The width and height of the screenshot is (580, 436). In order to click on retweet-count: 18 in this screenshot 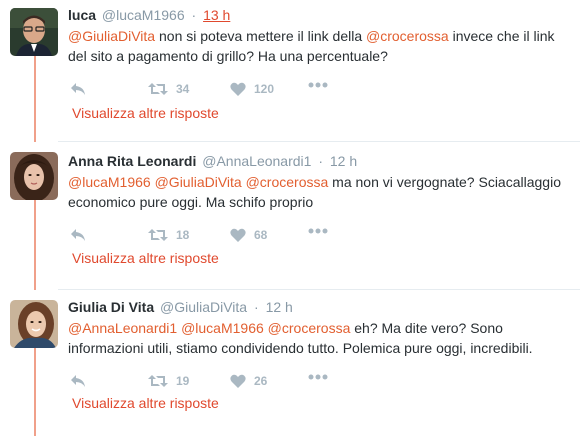, I will do `click(183, 235)`.